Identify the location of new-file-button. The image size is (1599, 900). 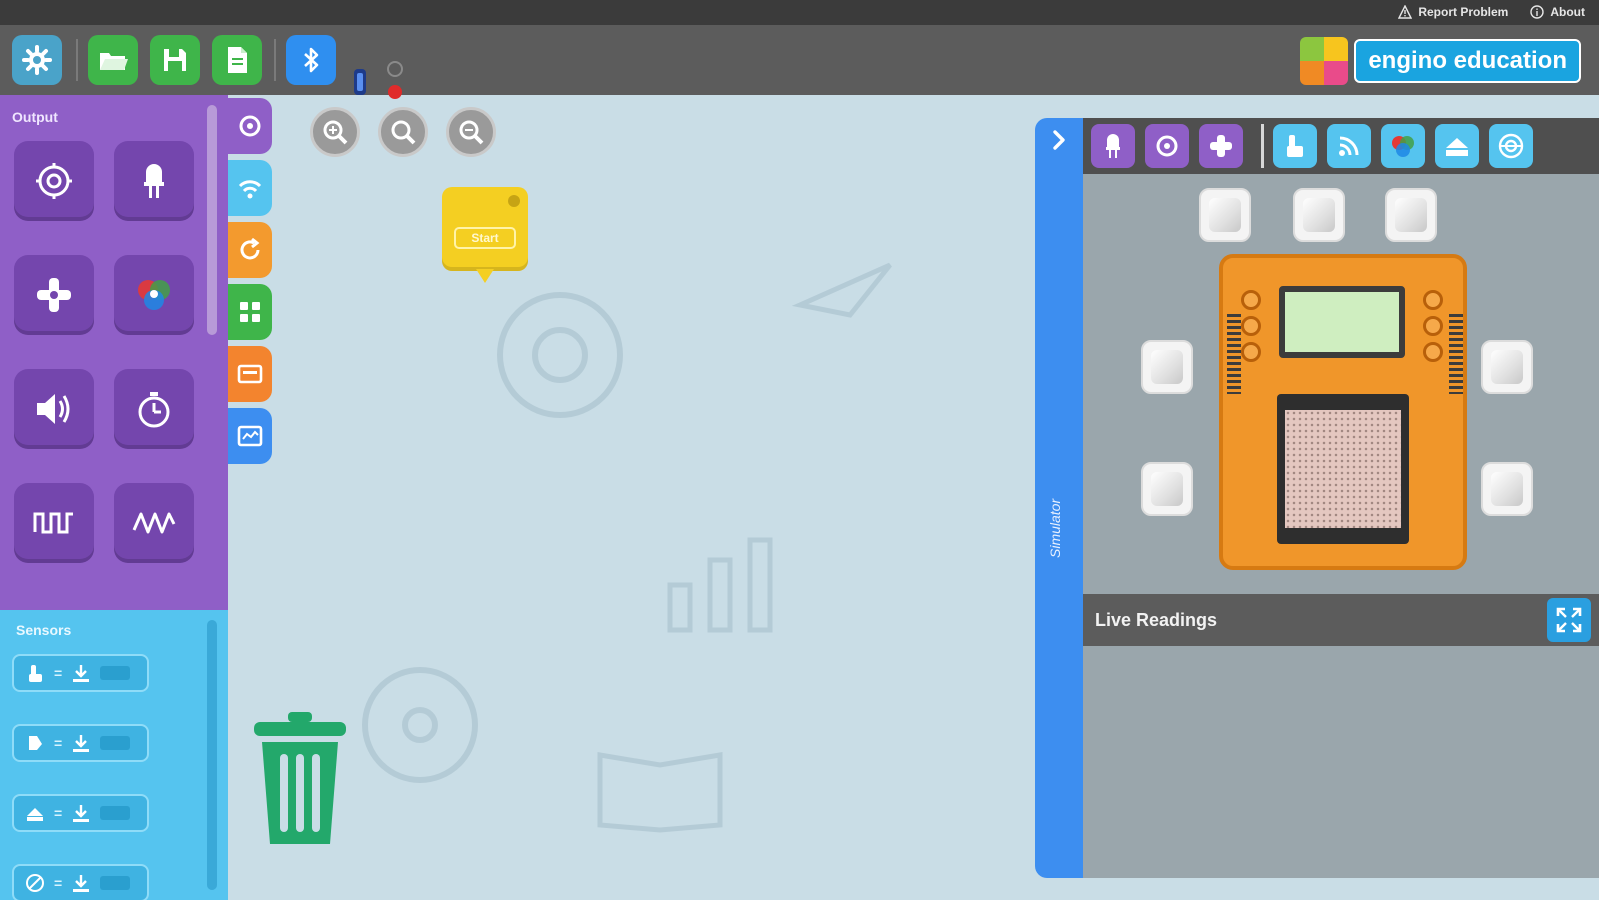
(237, 60).